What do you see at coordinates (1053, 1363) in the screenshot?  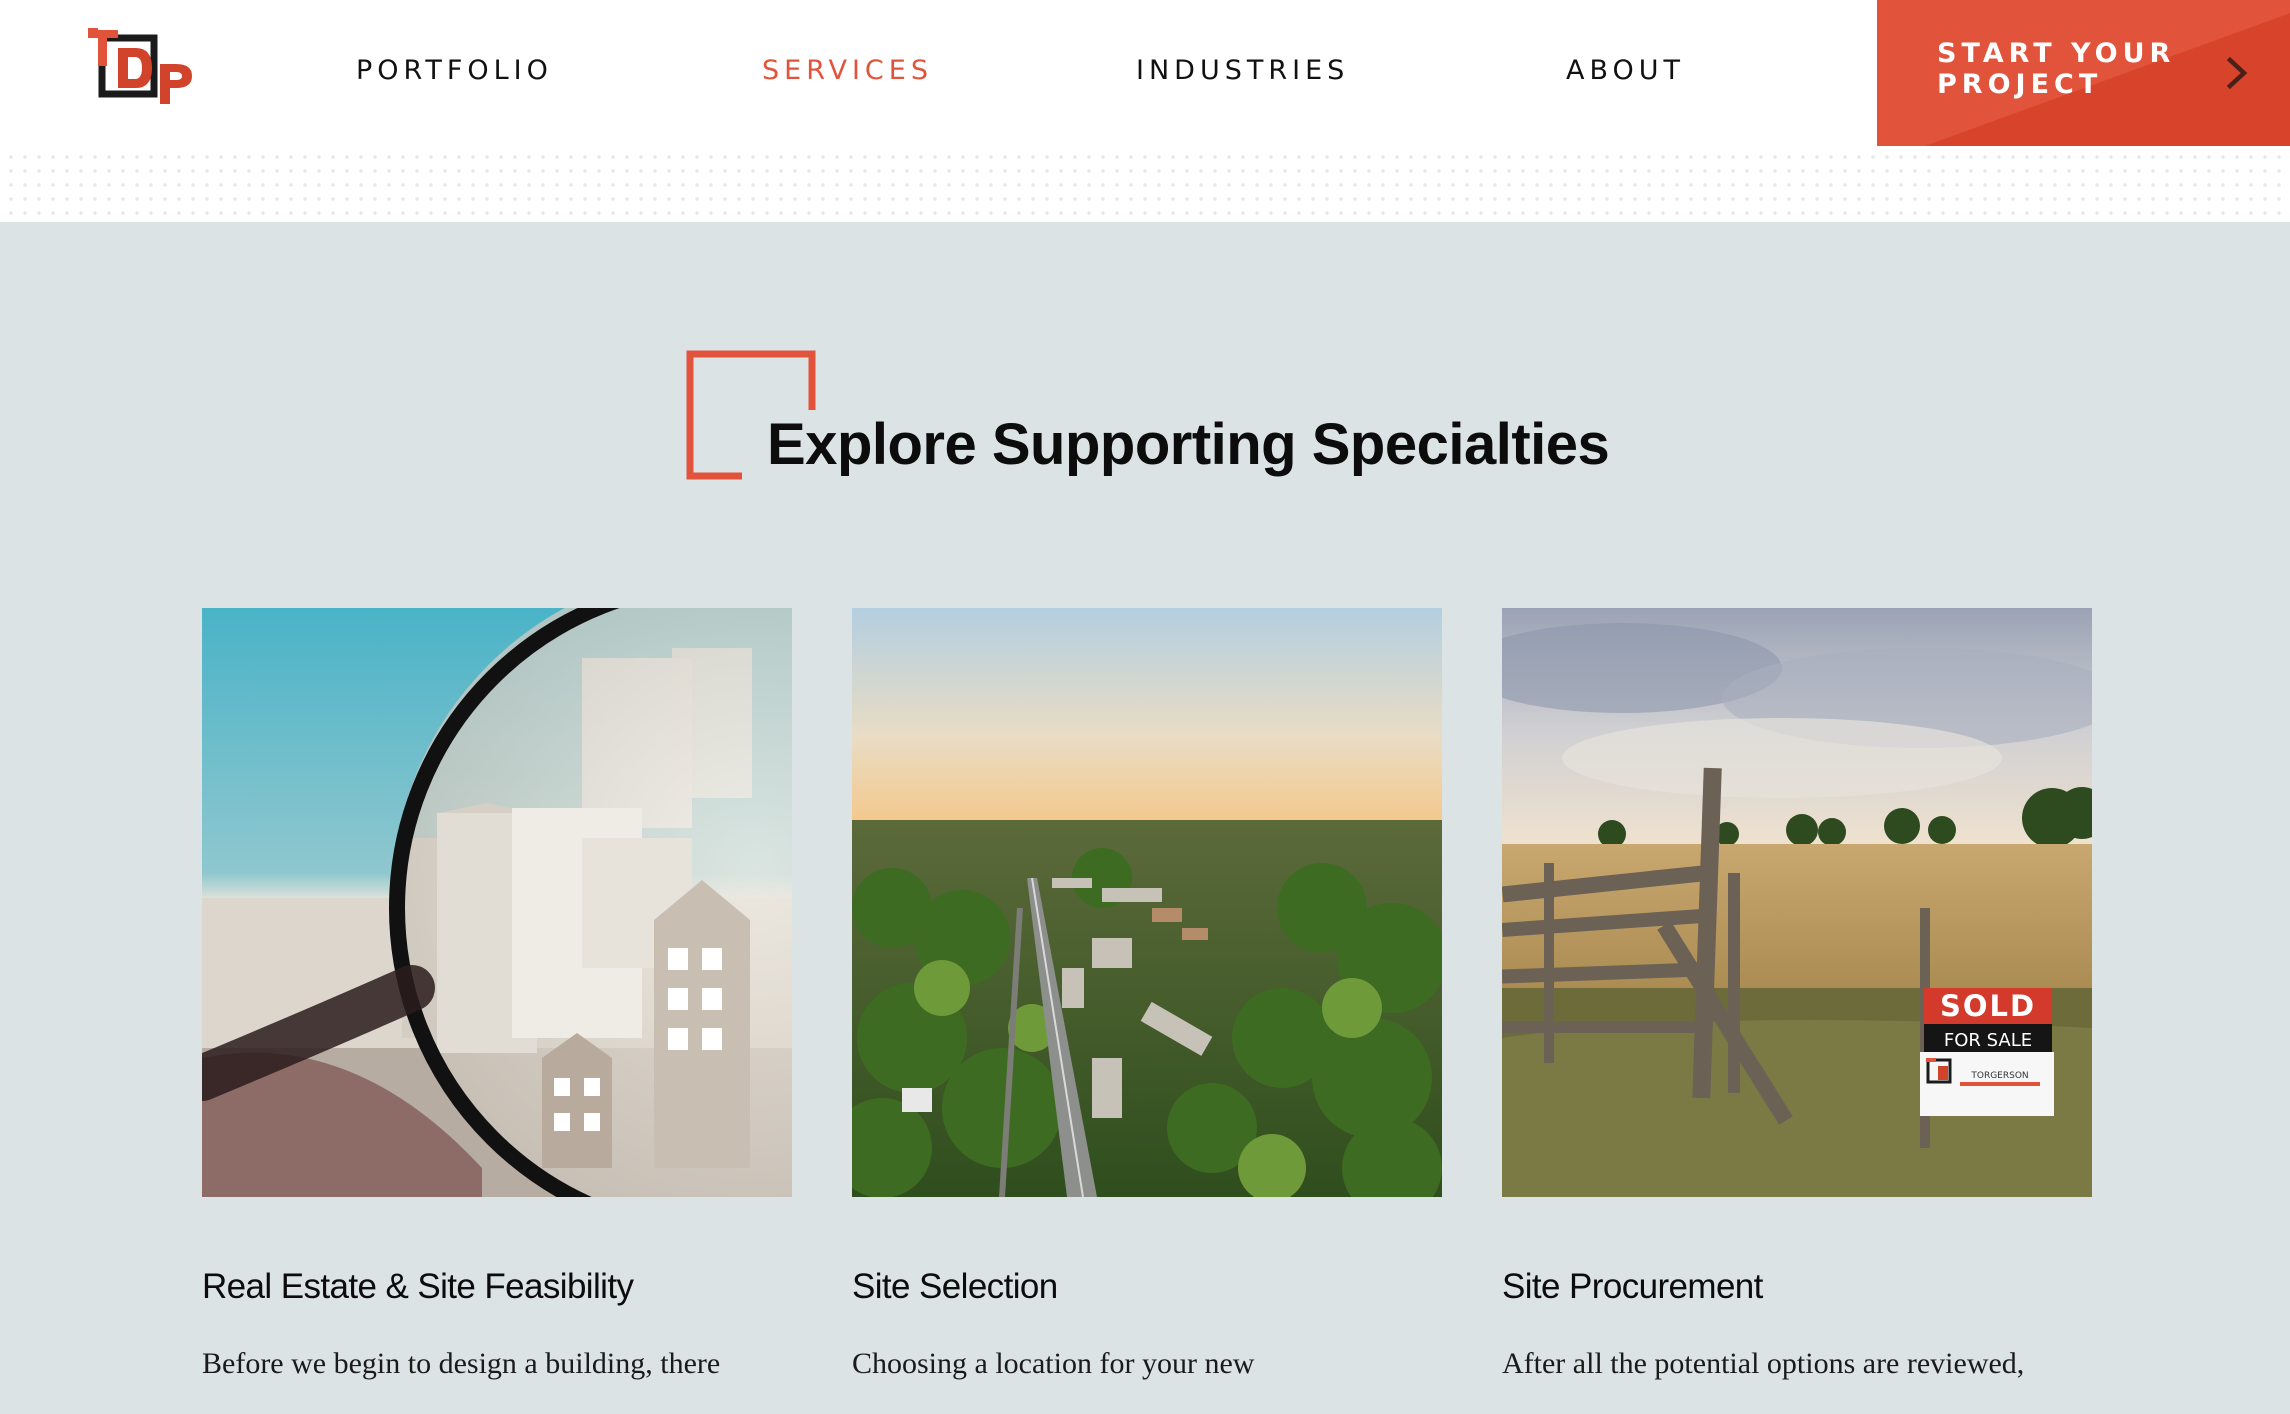 I see `card-description: Choosing a location for your new` at bounding box center [1053, 1363].